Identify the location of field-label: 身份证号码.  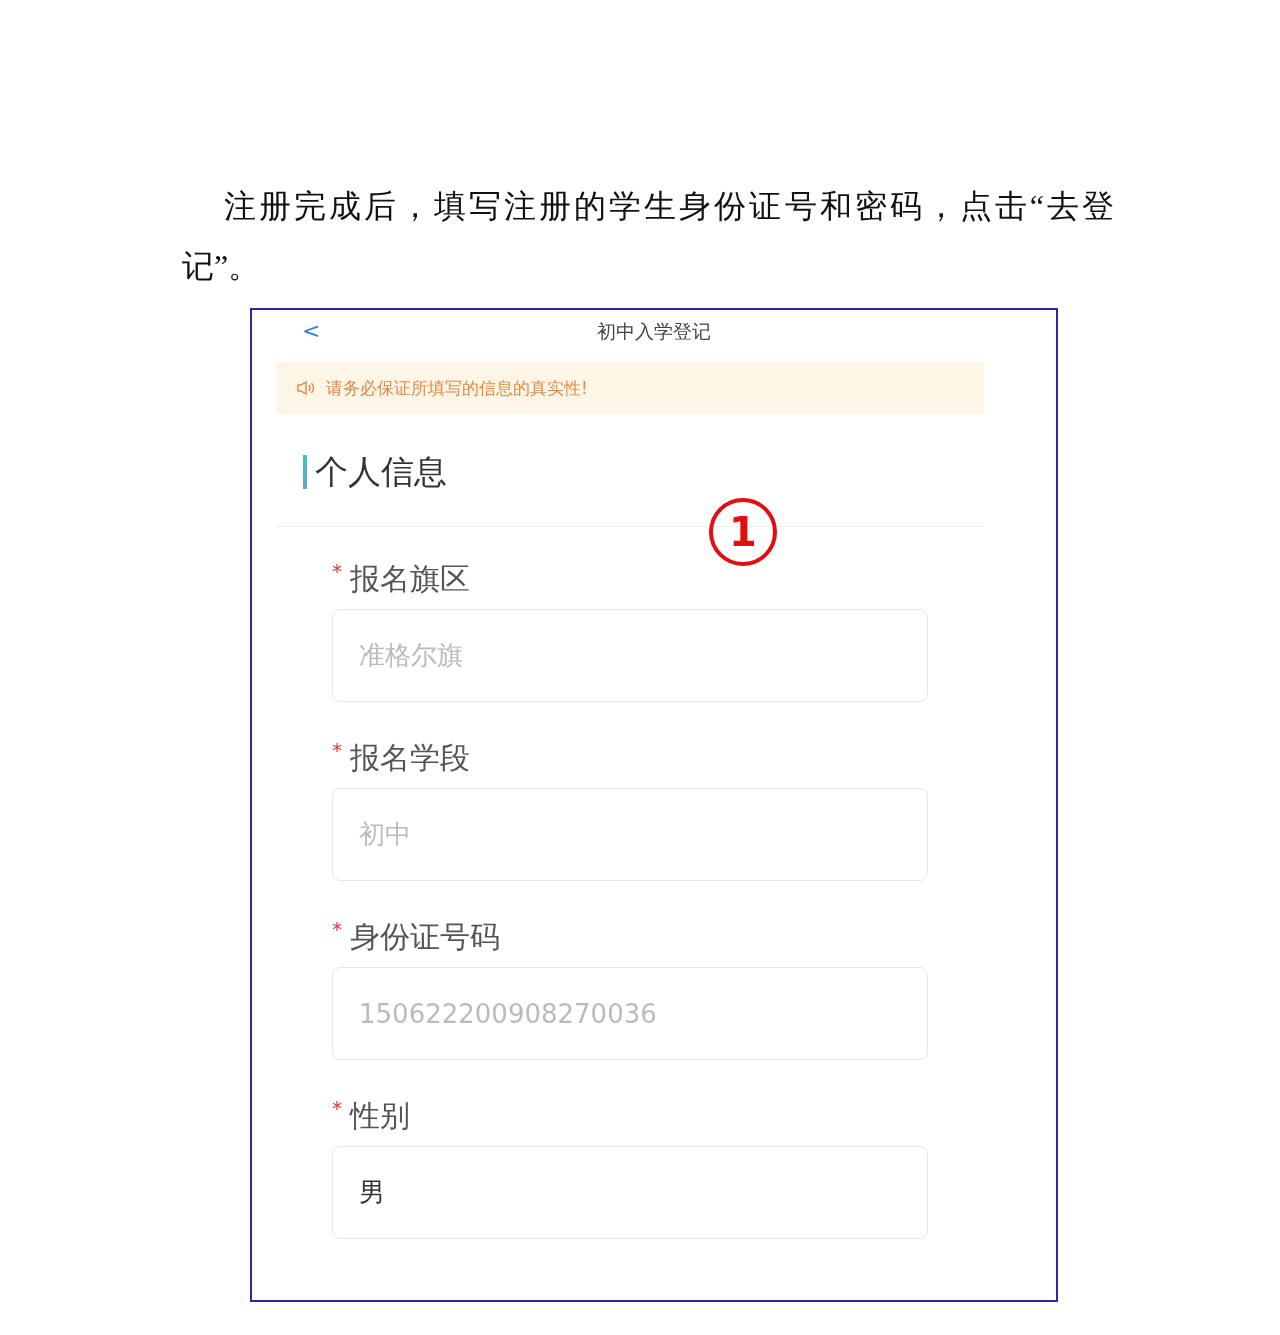
(425, 937).